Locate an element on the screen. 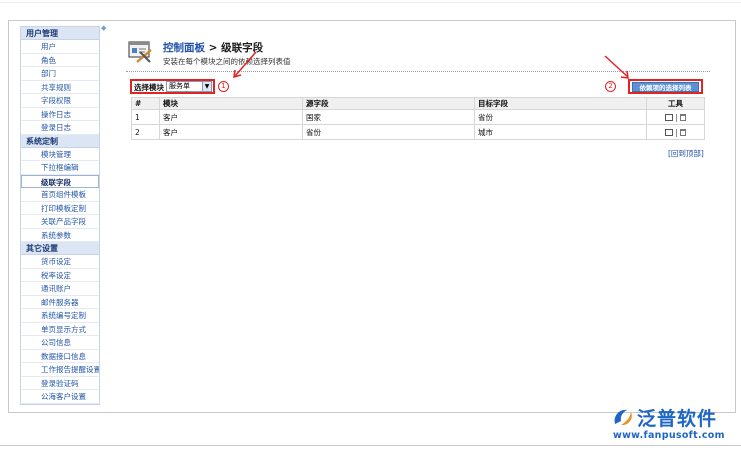 Image resolution: width=741 pixels, height=450 pixels. sidebar-item-roles: 角色 is located at coordinates (60, 60).